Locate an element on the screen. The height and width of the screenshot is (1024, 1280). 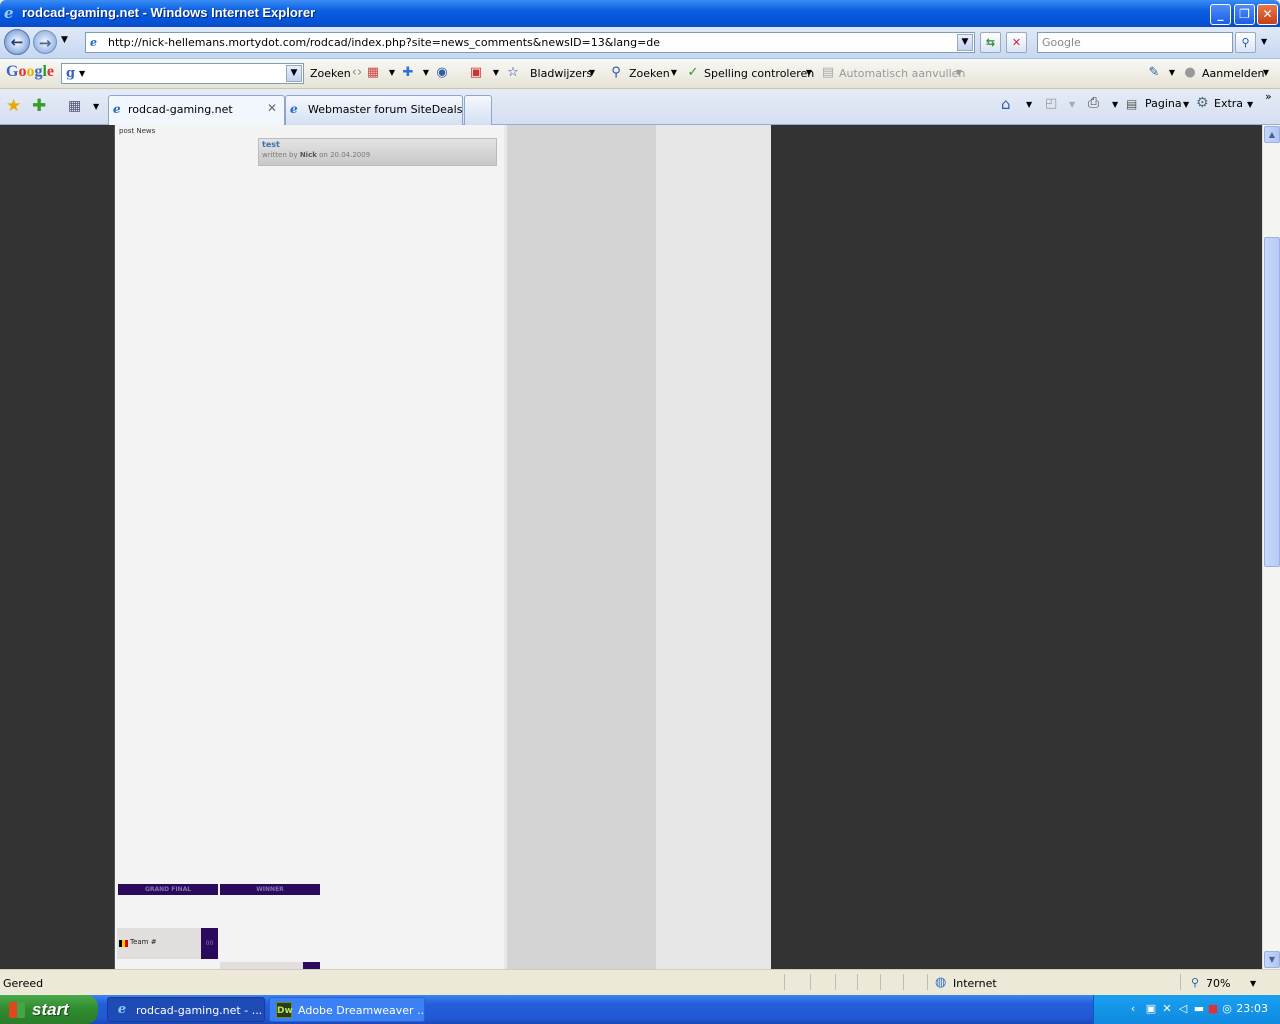
belgium-flag-icon is located at coordinates (123, 943).